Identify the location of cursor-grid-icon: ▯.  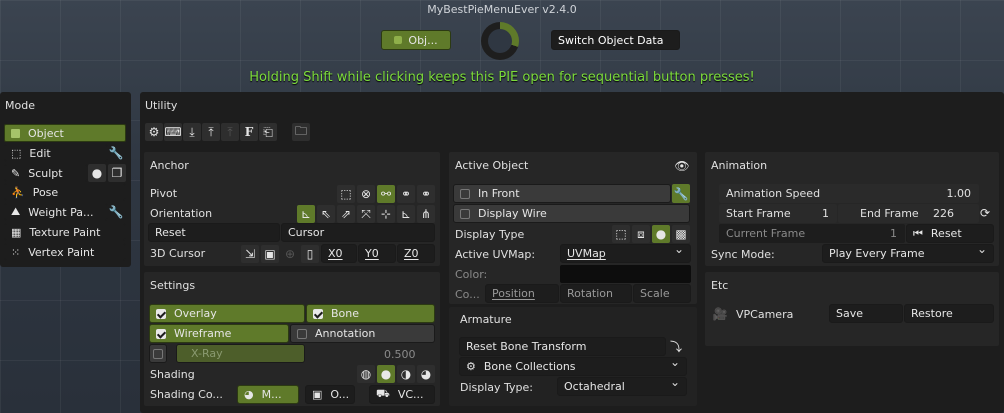
(310, 254).